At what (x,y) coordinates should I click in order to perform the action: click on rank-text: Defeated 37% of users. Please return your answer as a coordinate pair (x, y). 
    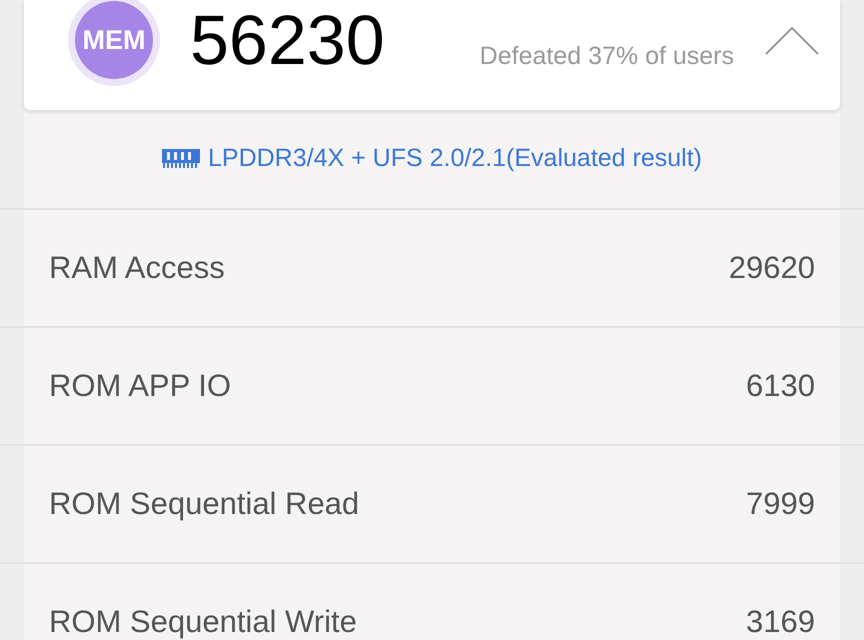
    Looking at the image, I should click on (607, 56).